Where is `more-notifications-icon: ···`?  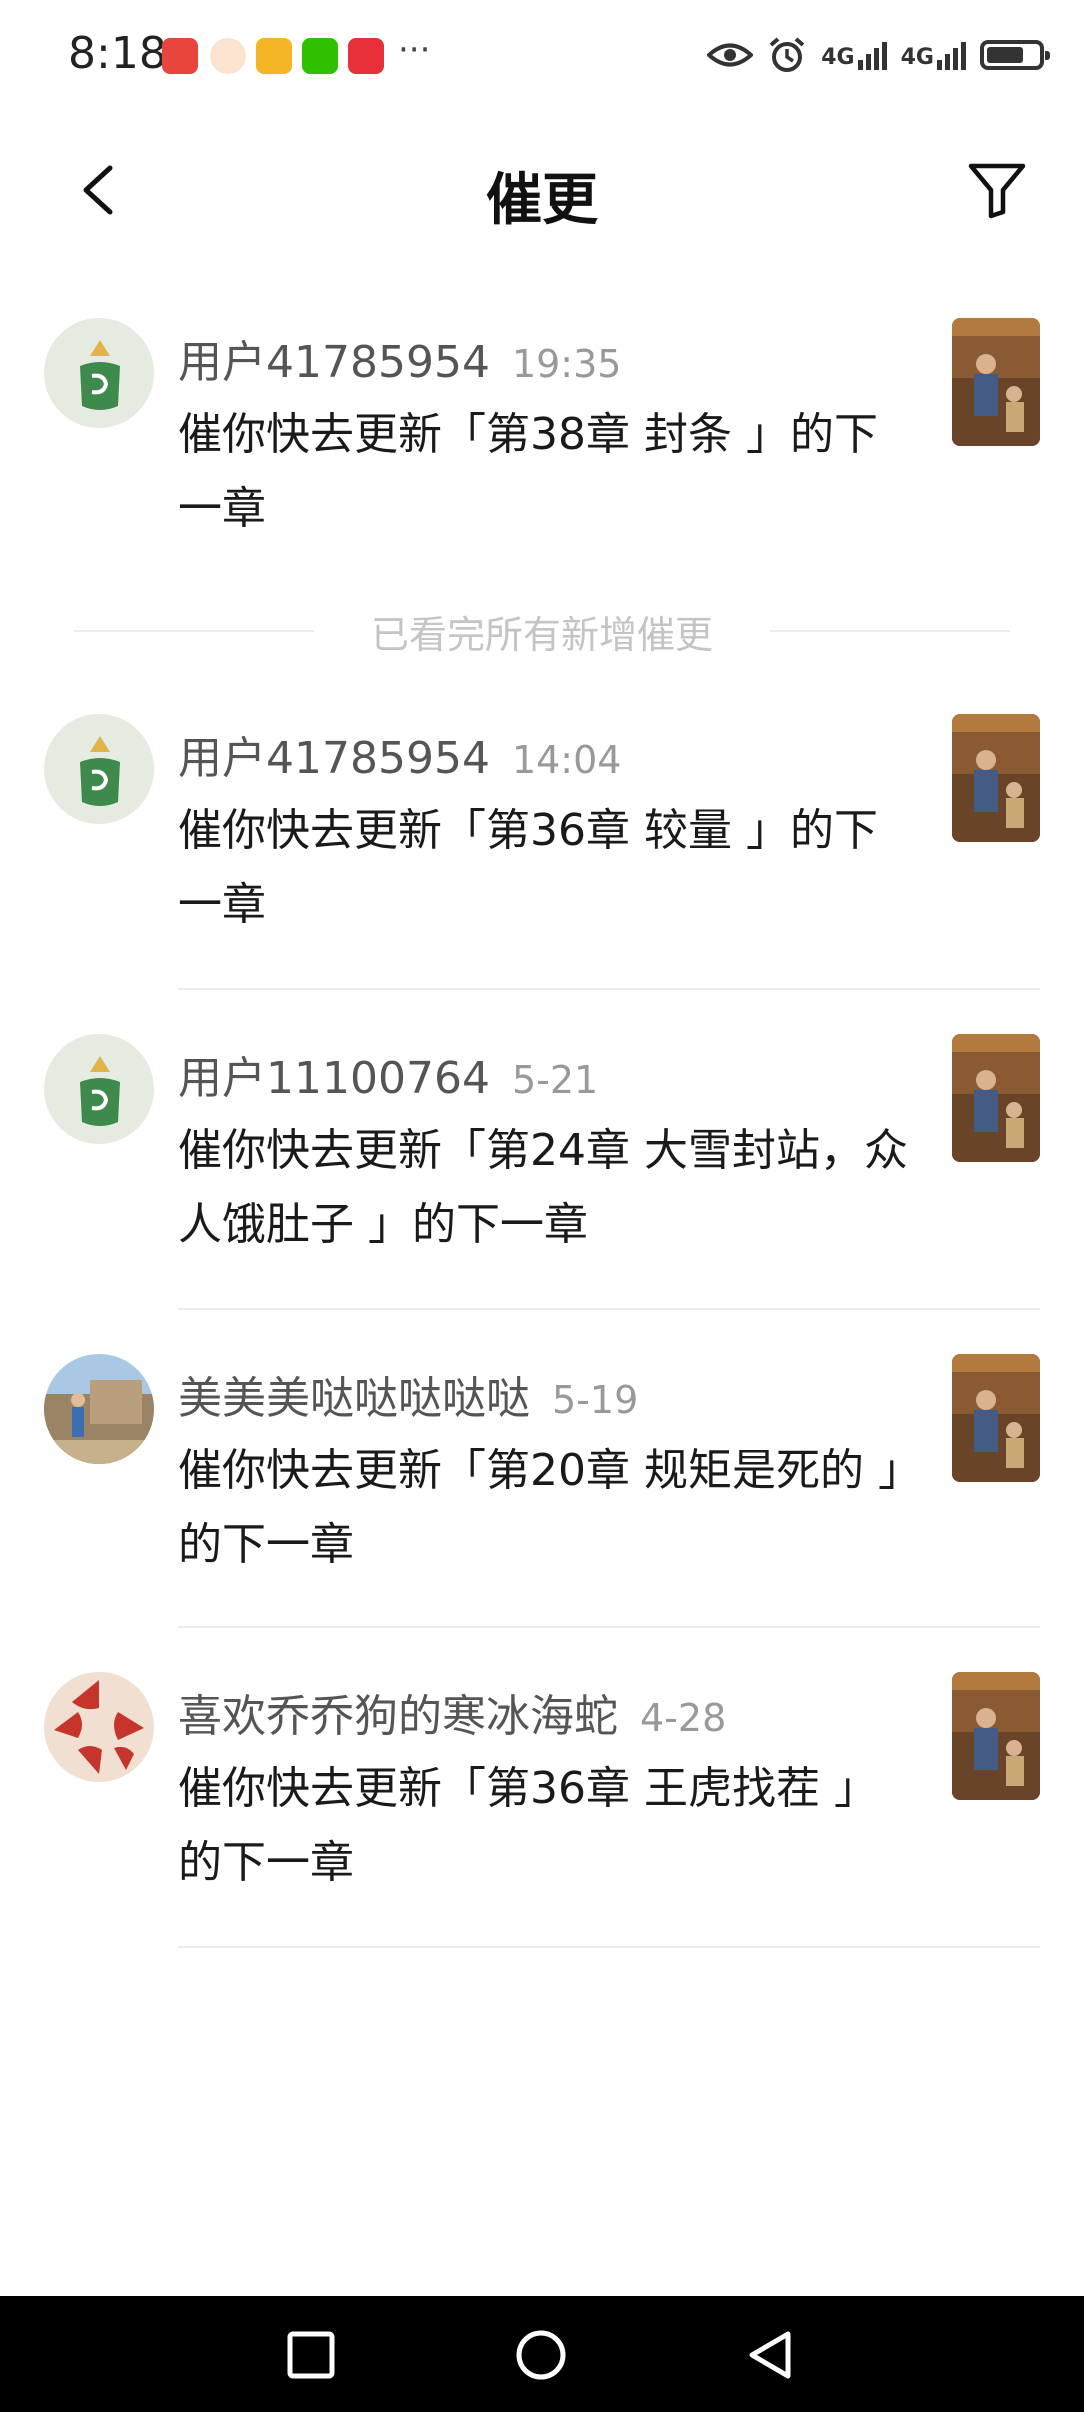 more-notifications-icon: ··· is located at coordinates (414, 50).